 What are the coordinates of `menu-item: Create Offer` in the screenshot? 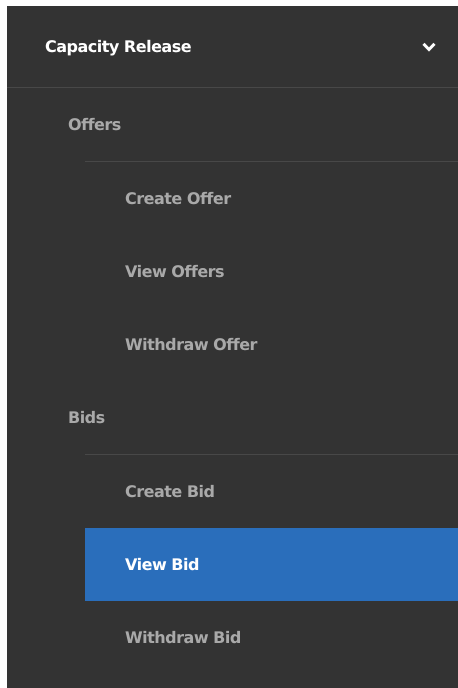 It's located at (271, 198).